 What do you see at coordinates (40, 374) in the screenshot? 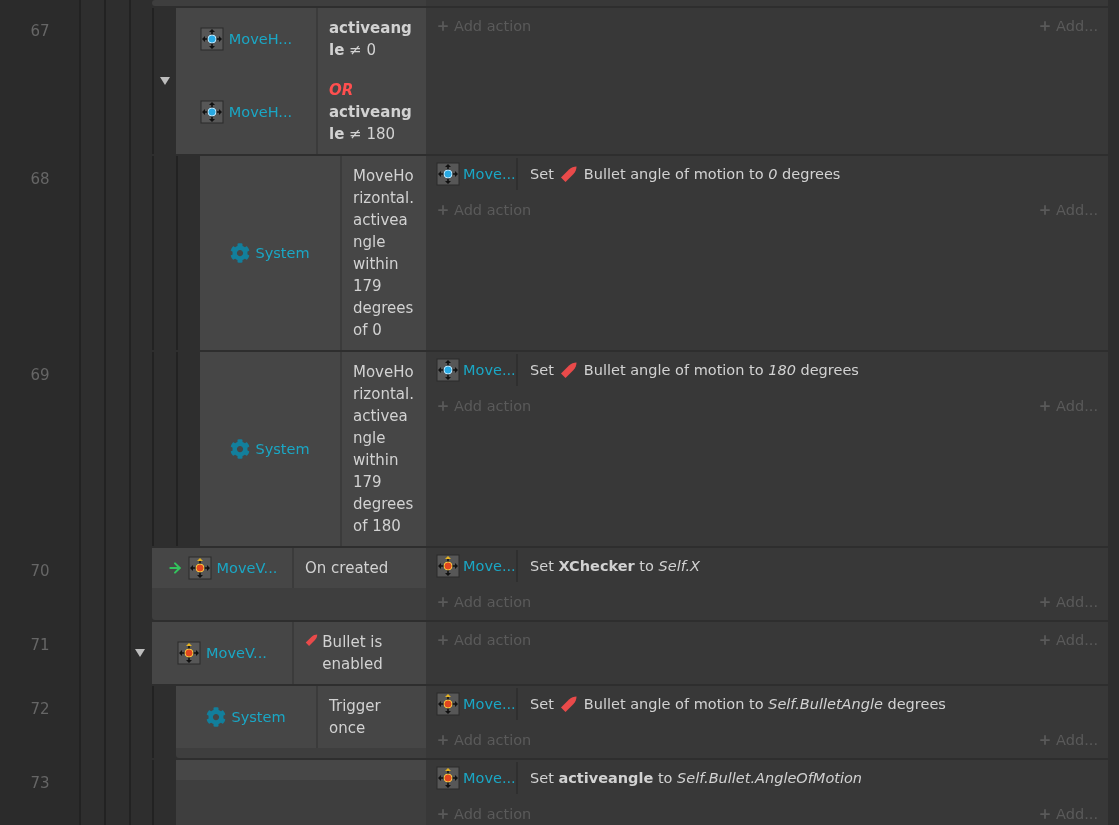
I see `line-number: 69` at bounding box center [40, 374].